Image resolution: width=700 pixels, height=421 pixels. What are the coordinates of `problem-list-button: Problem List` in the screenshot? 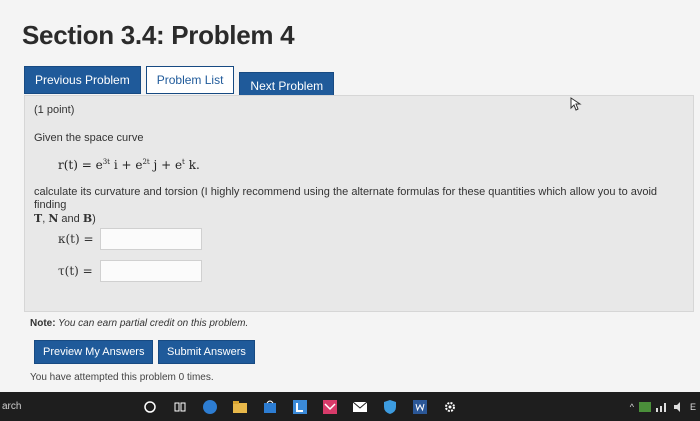 It's located at (190, 80).